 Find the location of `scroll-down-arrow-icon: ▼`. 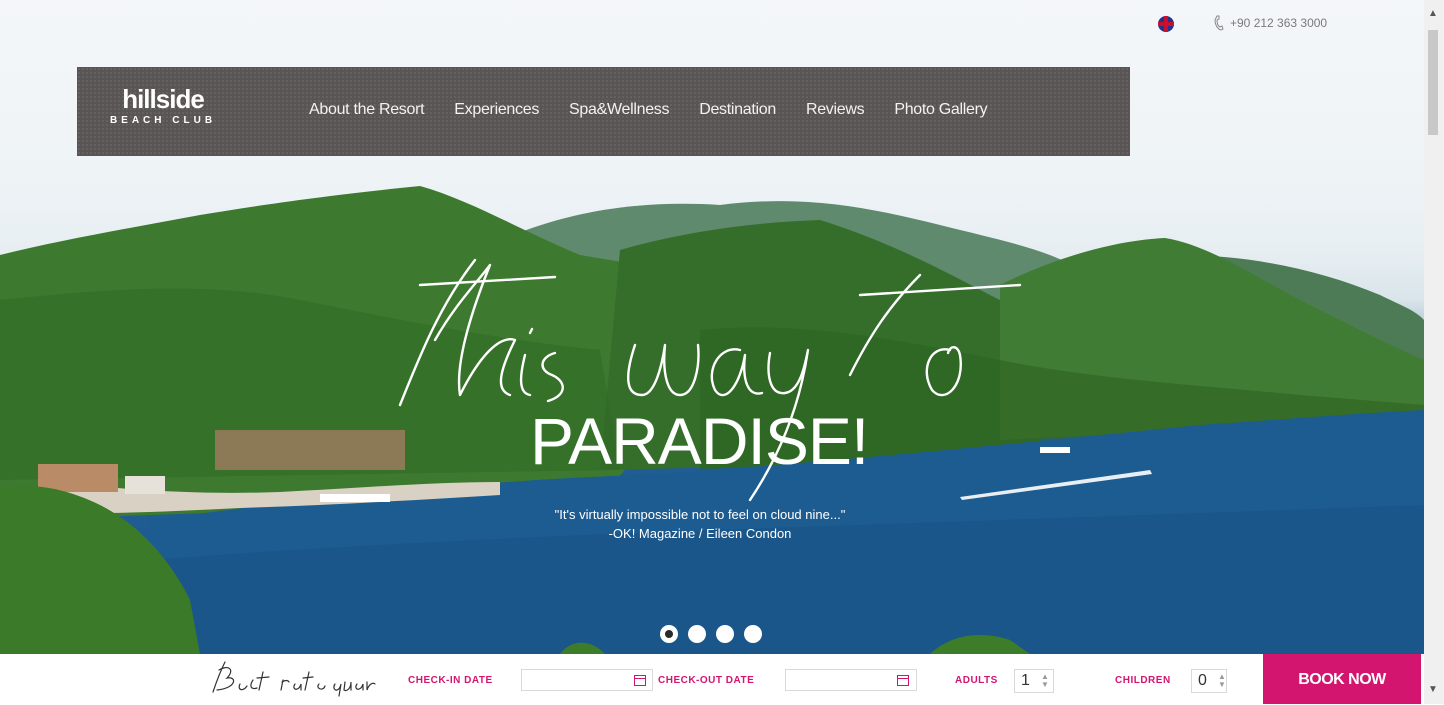

scroll-down-arrow-icon: ▼ is located at coordinates (1433, 689).